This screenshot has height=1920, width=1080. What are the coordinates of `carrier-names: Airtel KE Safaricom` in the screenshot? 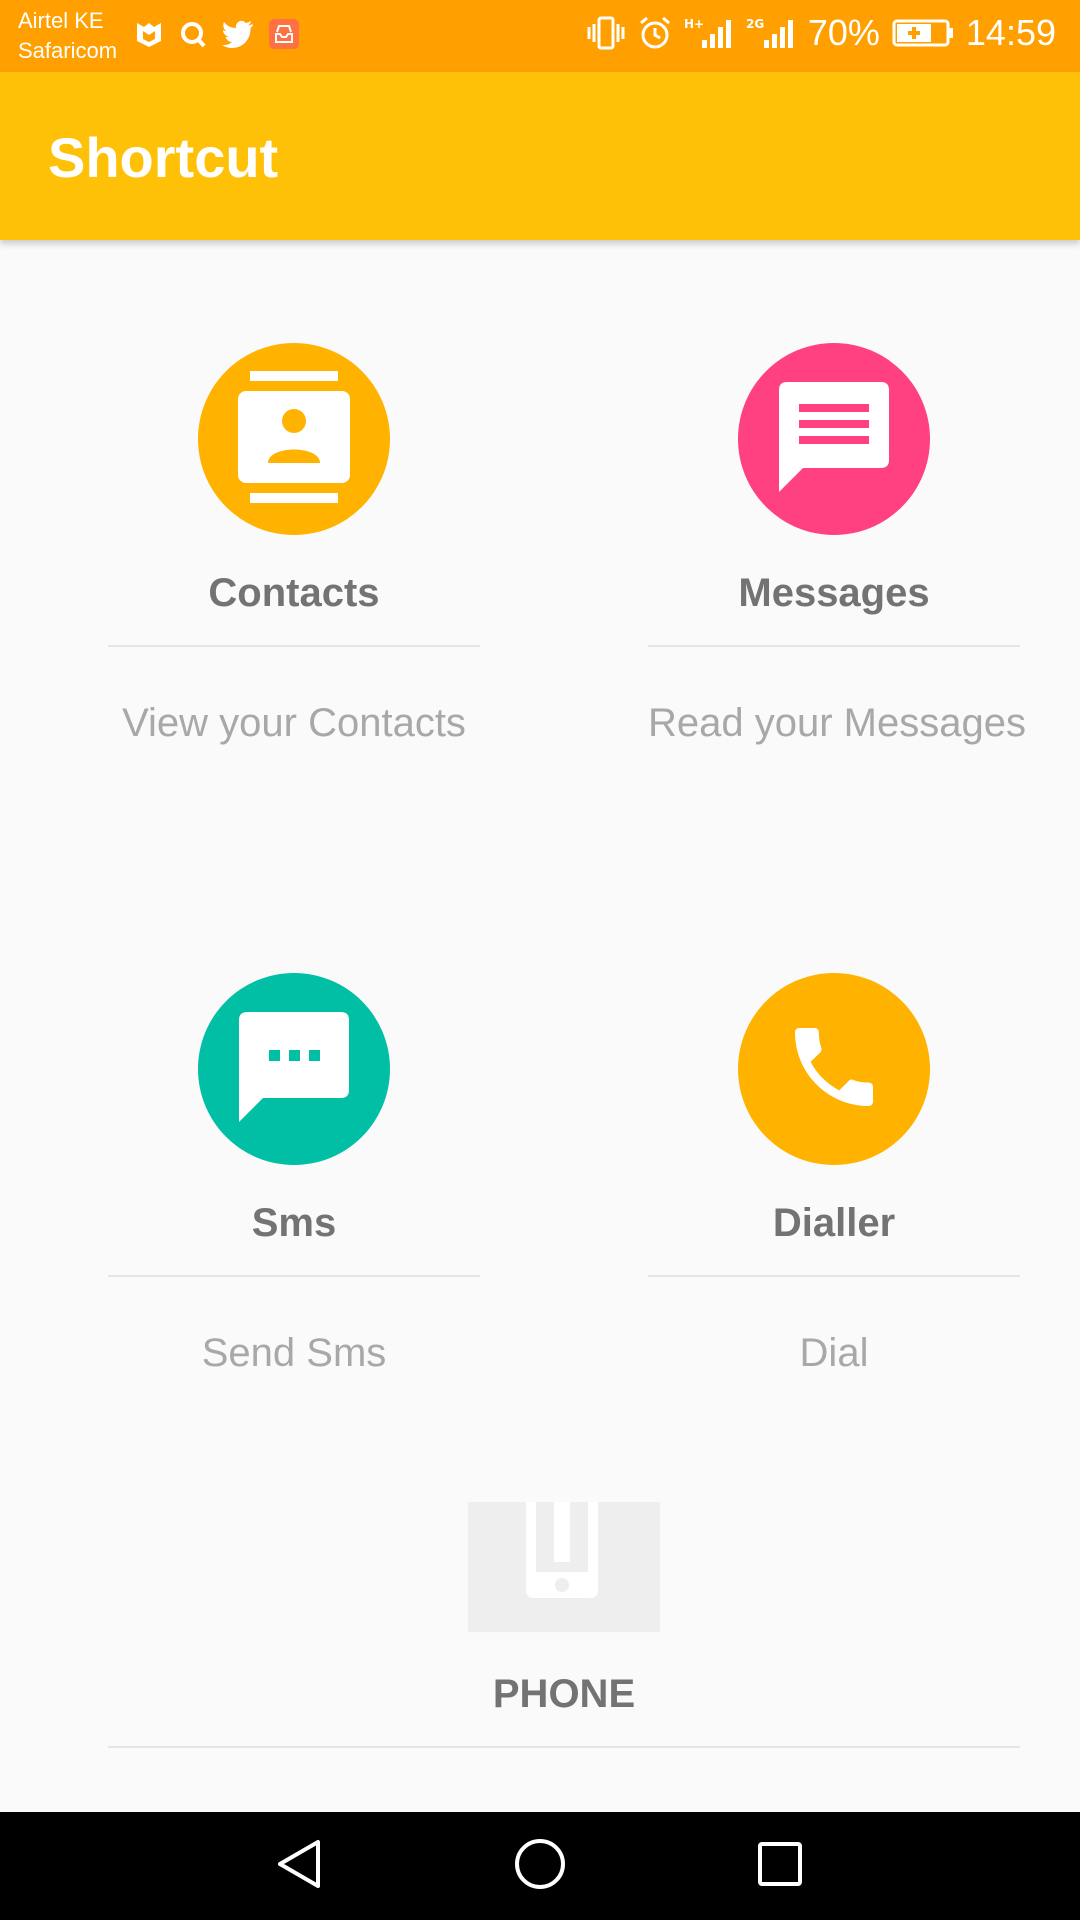 It's located at (67, 36).